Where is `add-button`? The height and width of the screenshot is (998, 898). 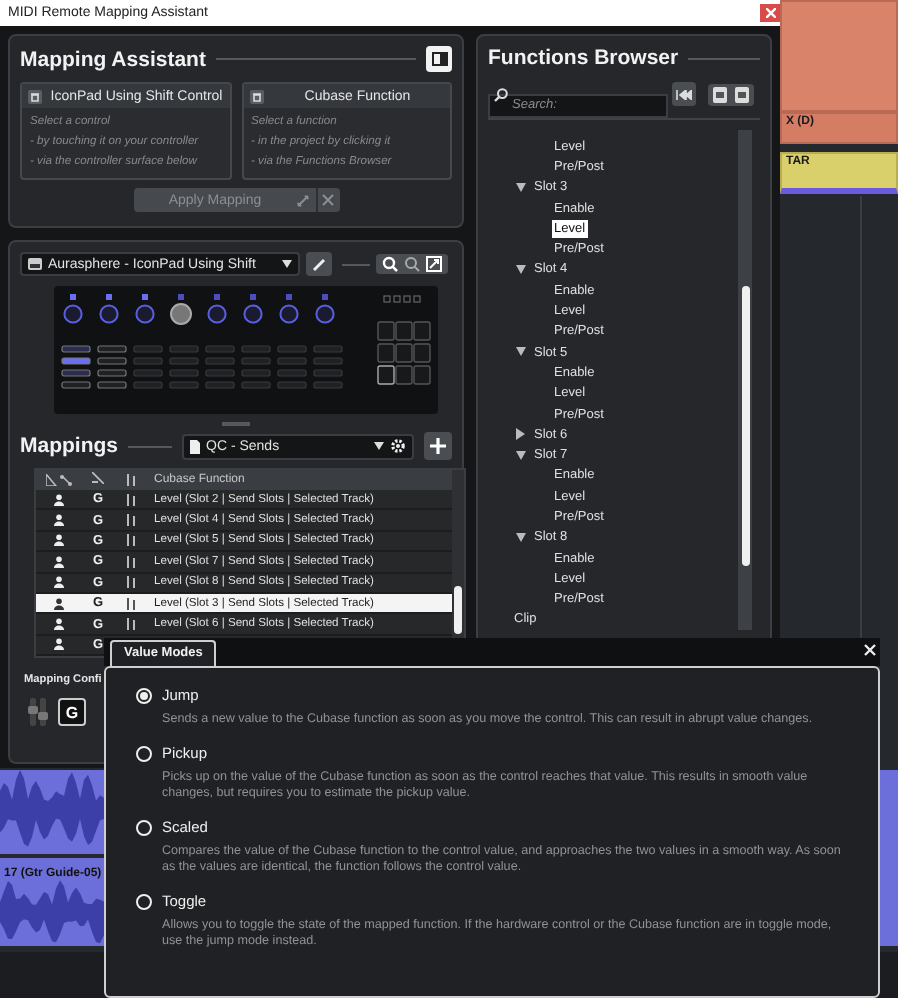 add-button is located at coordinates (438, 446).